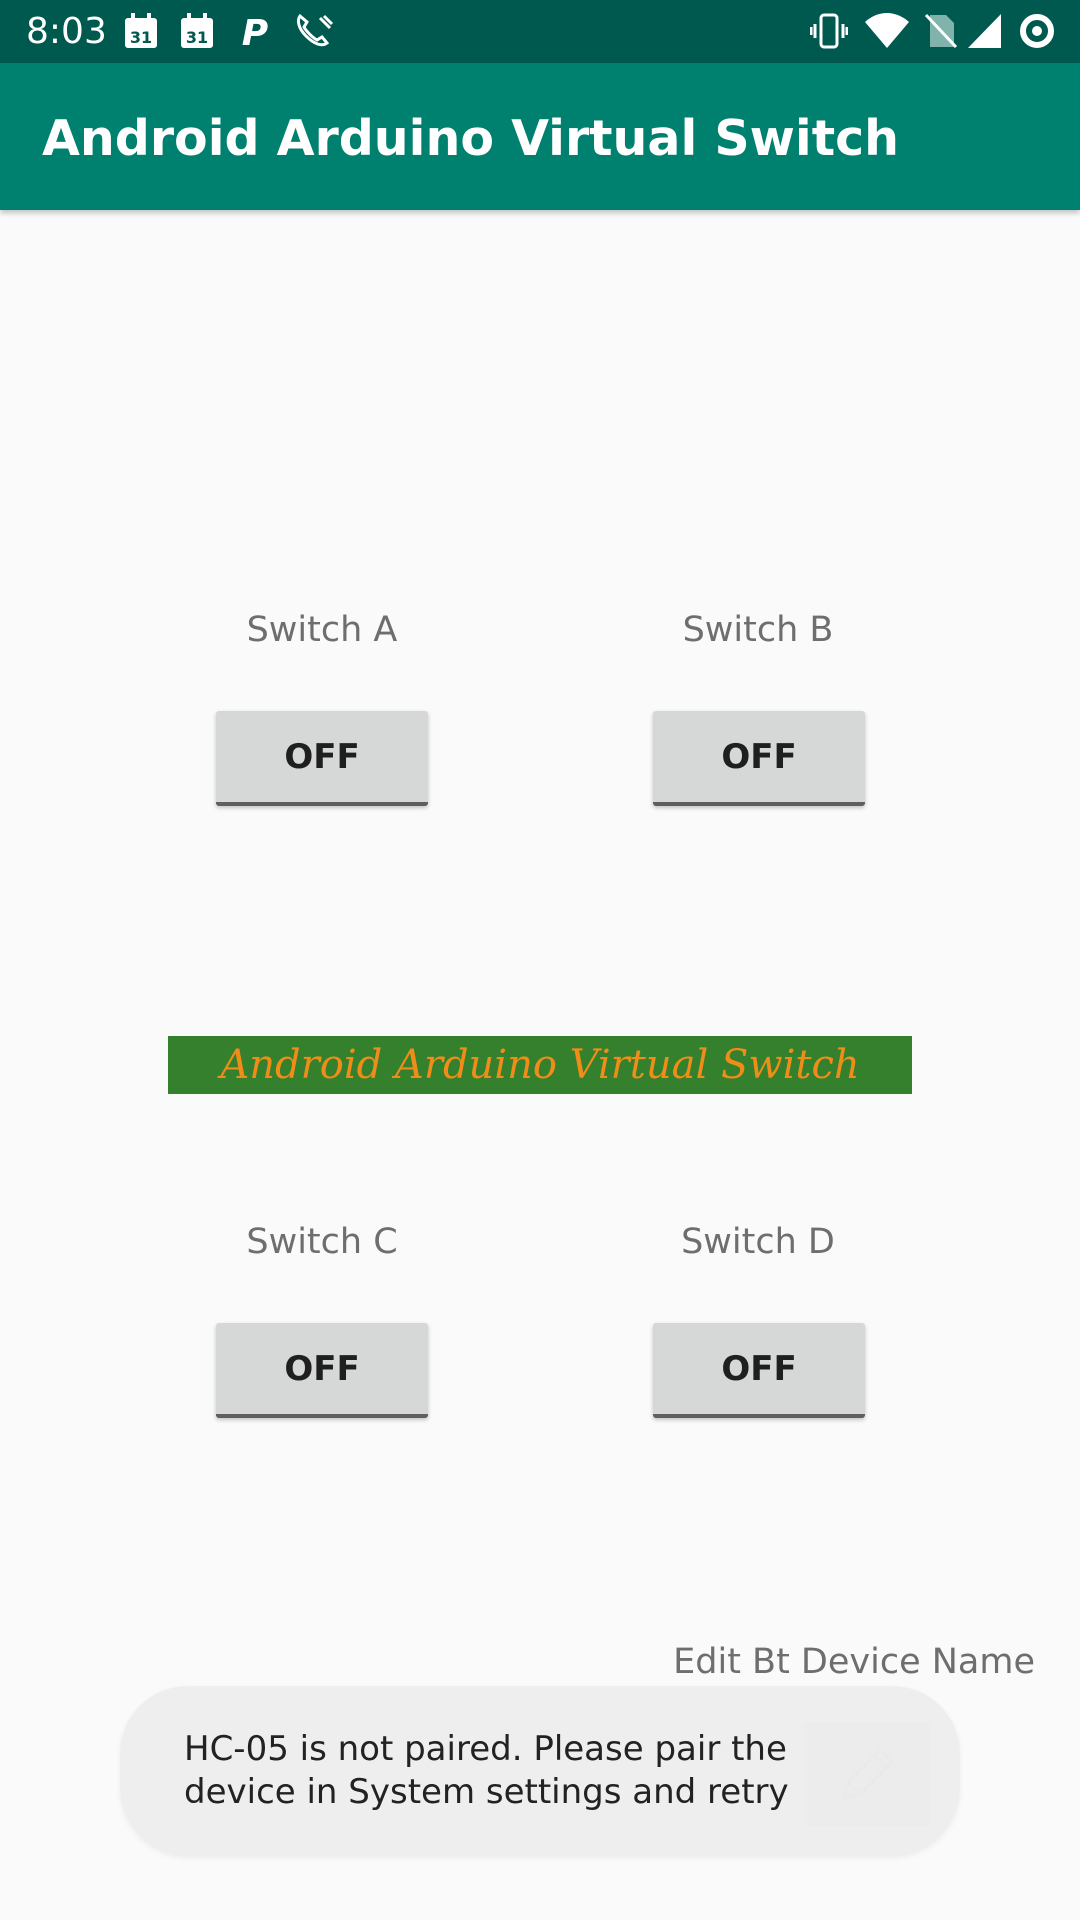 This screenshot has width=1080, height=1920. I want to click on switch-c-toggle-button: OFF, so click(322, 1370).